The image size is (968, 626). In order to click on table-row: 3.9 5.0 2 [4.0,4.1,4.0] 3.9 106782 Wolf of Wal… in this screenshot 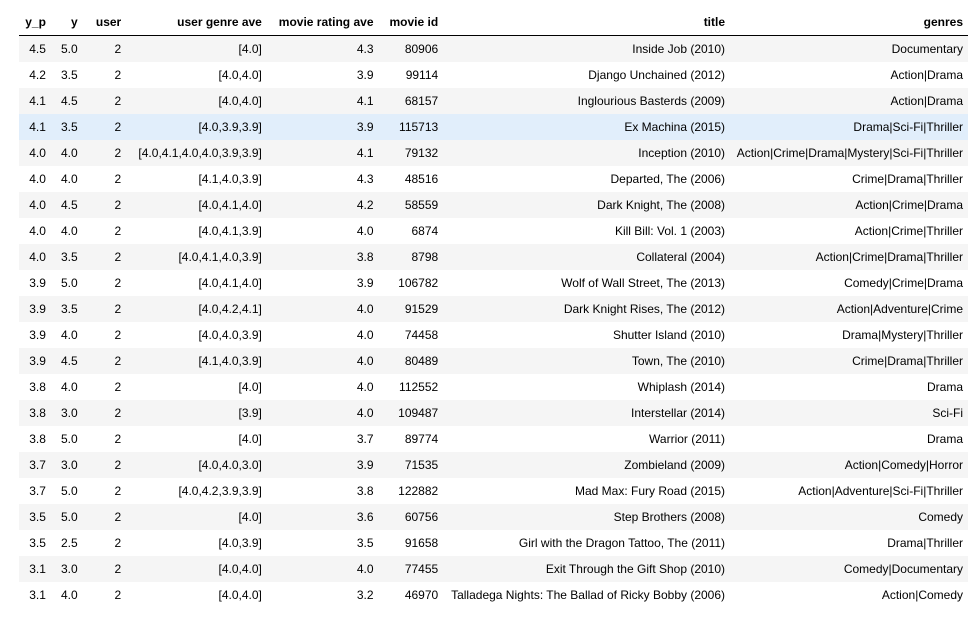, I will do `click(493, 283)`.